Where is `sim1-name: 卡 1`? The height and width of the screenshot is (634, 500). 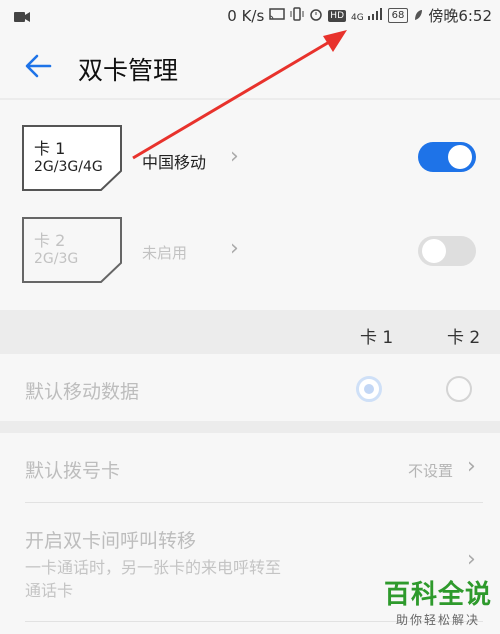
sim1-name: 卡 1 is located at coordinates (50, 148).